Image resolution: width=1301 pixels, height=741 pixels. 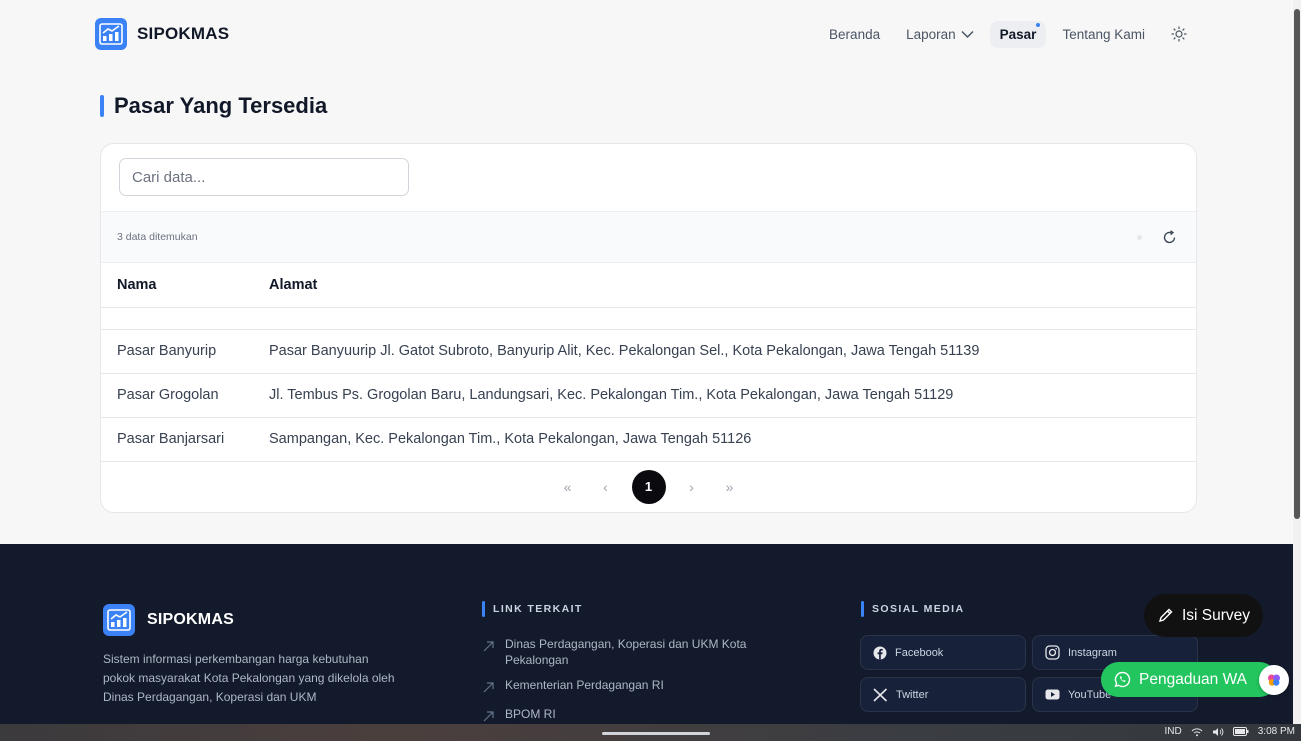 I want to click on search-input, so click(x=264, y=177).